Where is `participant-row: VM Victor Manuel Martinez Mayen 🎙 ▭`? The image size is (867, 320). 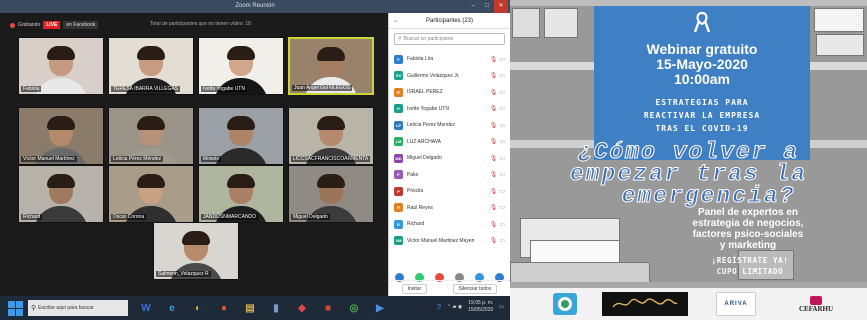
participant-row: VM Victor Manuel Martinez Mayen 🎙 ▭ is located at coordinates (449, 241).